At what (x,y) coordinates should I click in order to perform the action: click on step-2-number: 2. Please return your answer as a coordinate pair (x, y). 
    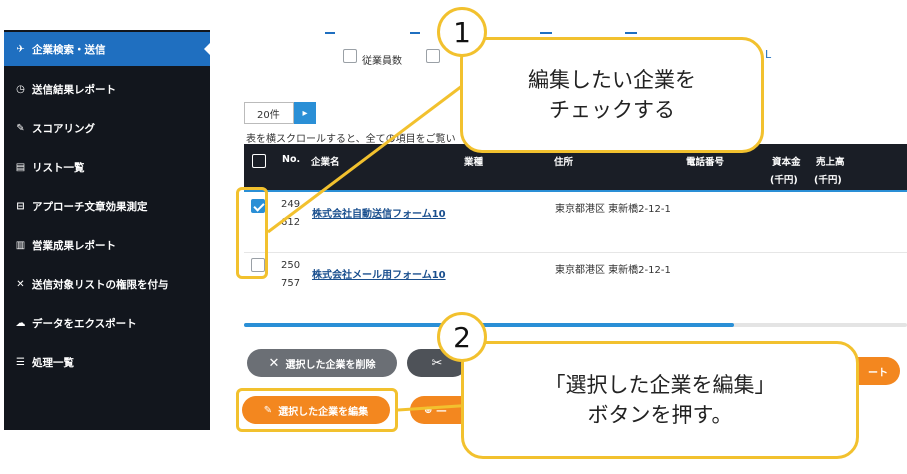
    Looking at the image, I should click on (462, 337).